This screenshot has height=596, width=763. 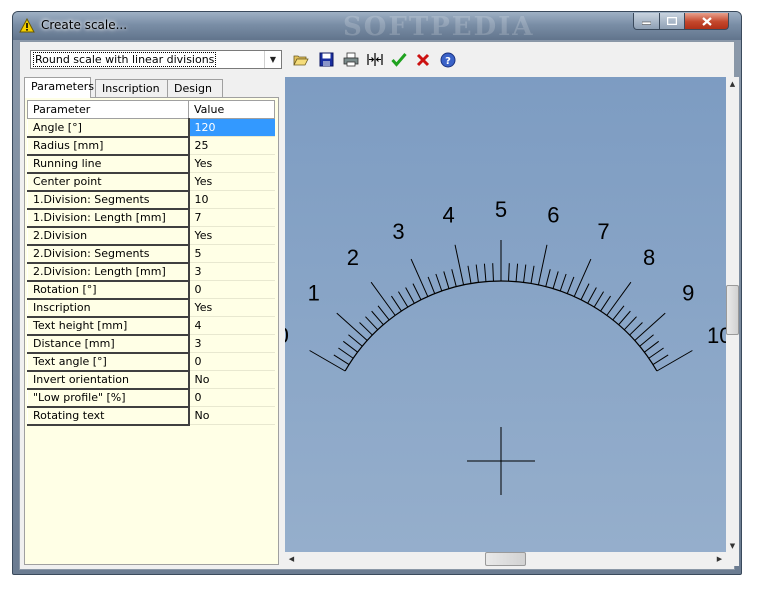 I want to click on scroll-right-icon: ▶, so click(x=719, y=558).